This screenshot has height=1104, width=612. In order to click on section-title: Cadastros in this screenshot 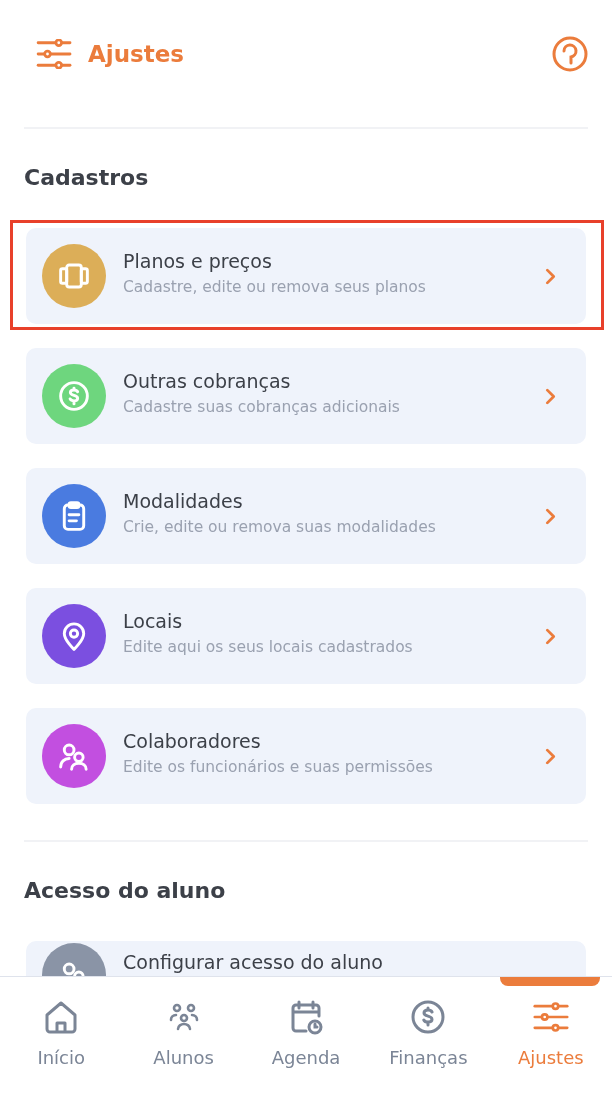, I will do `click(87, 177)`.